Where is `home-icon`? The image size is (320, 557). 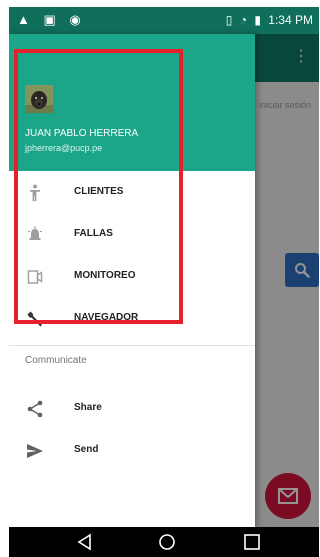 home-icon is located at coordinates (167, 542).